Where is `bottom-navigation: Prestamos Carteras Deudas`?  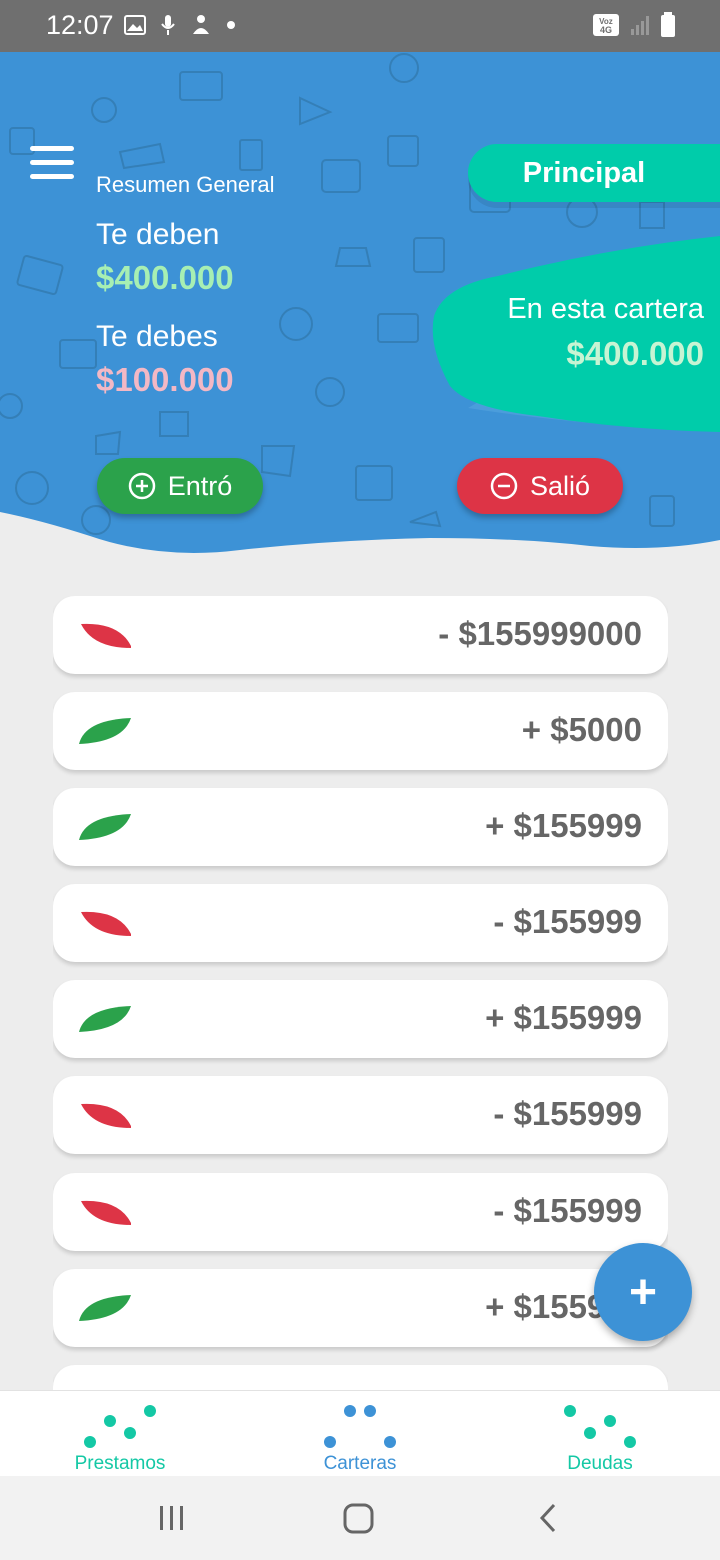
bottom-navigation: Prestamos Carteras Deudas is located at coordinates (360, 1433).